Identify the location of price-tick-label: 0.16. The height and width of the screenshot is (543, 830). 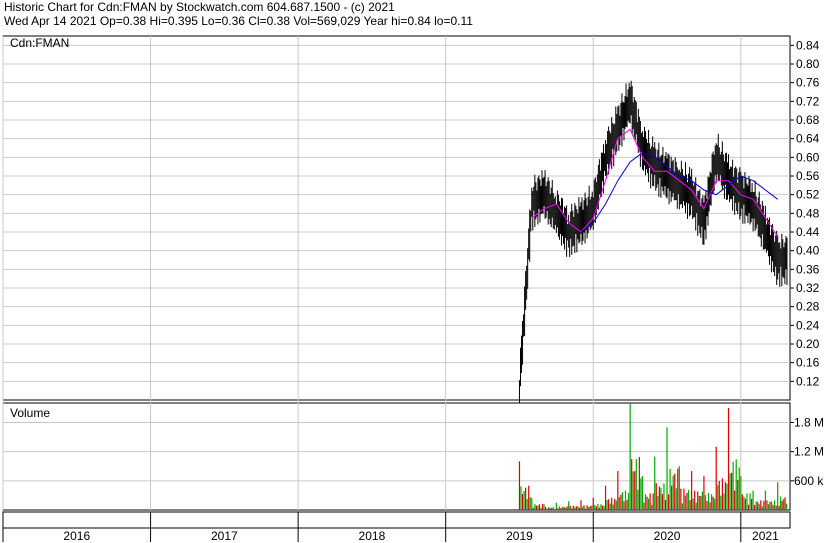
(808, 363).